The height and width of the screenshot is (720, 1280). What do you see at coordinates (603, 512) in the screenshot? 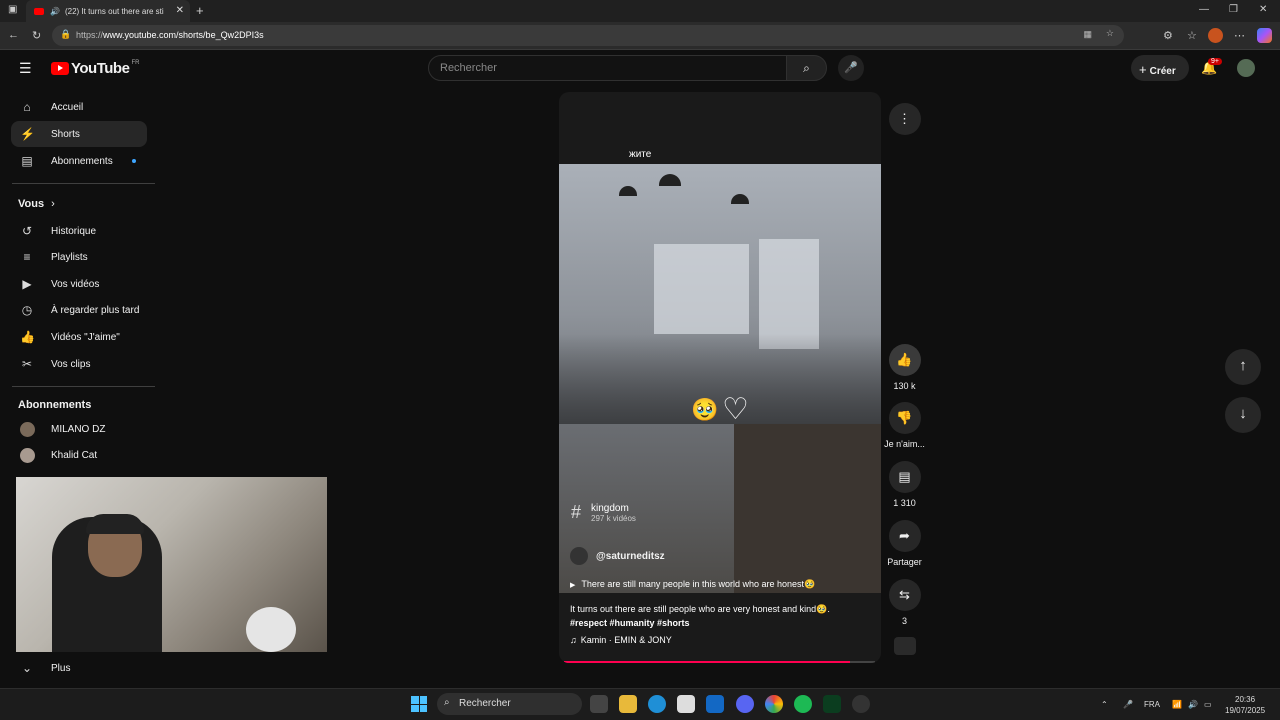
I see `hashtag-chip: # kingdom 297 k vidéos` at bounding box center [603, 512].